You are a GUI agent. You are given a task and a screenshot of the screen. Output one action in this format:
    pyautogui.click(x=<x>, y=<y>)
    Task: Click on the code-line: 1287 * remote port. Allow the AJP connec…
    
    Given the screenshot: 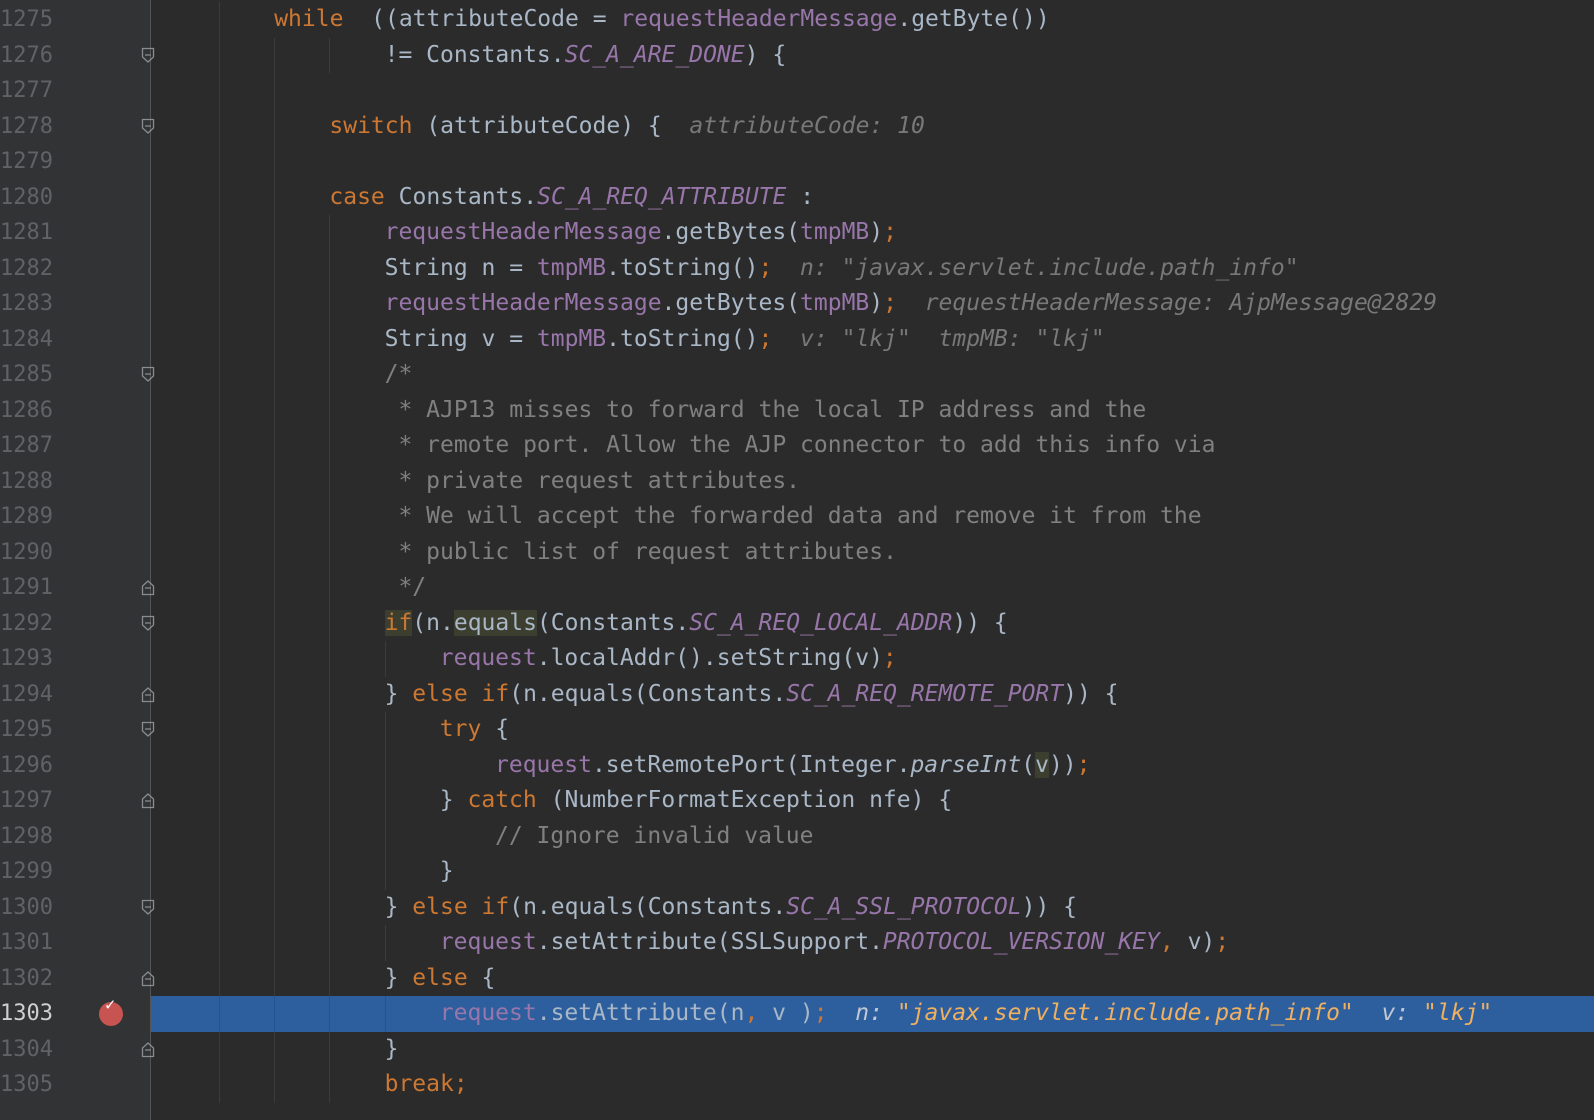 What is the action you would take?
    pyautogui.click(x=797, y=446)
    